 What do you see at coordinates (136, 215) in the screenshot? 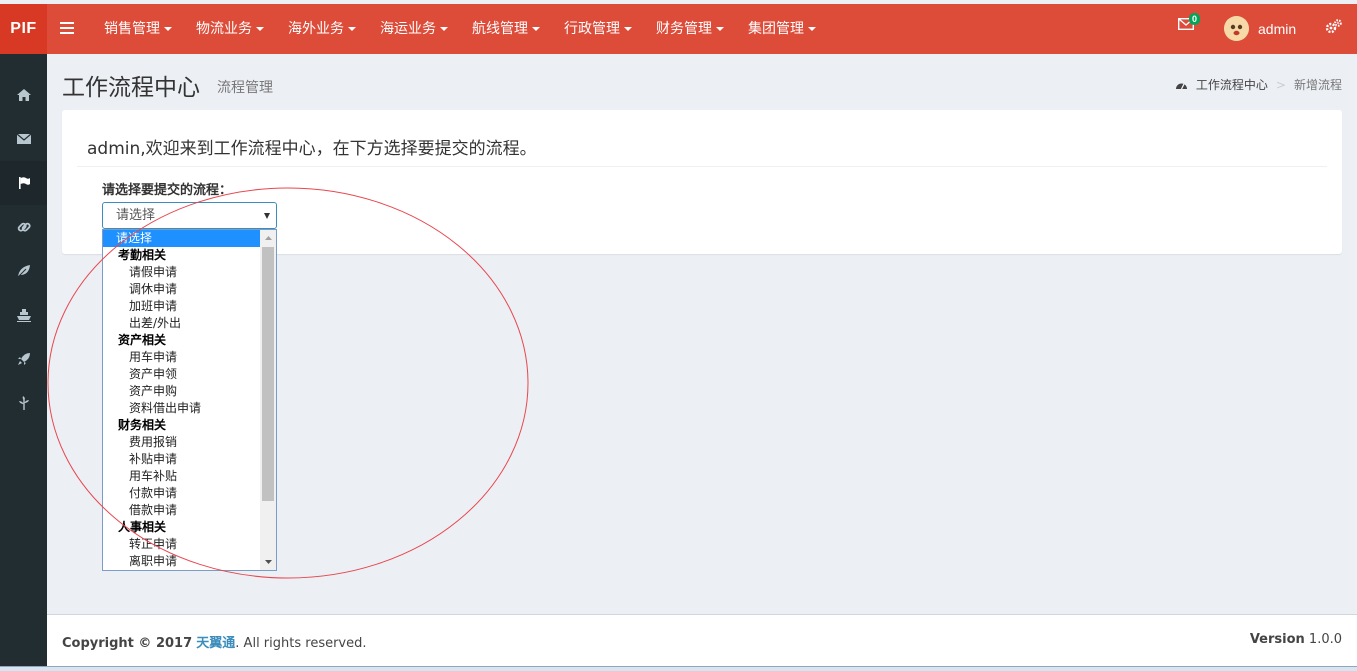
I see `workflow-select-value: 请选择` at bounding box center [136, 215].